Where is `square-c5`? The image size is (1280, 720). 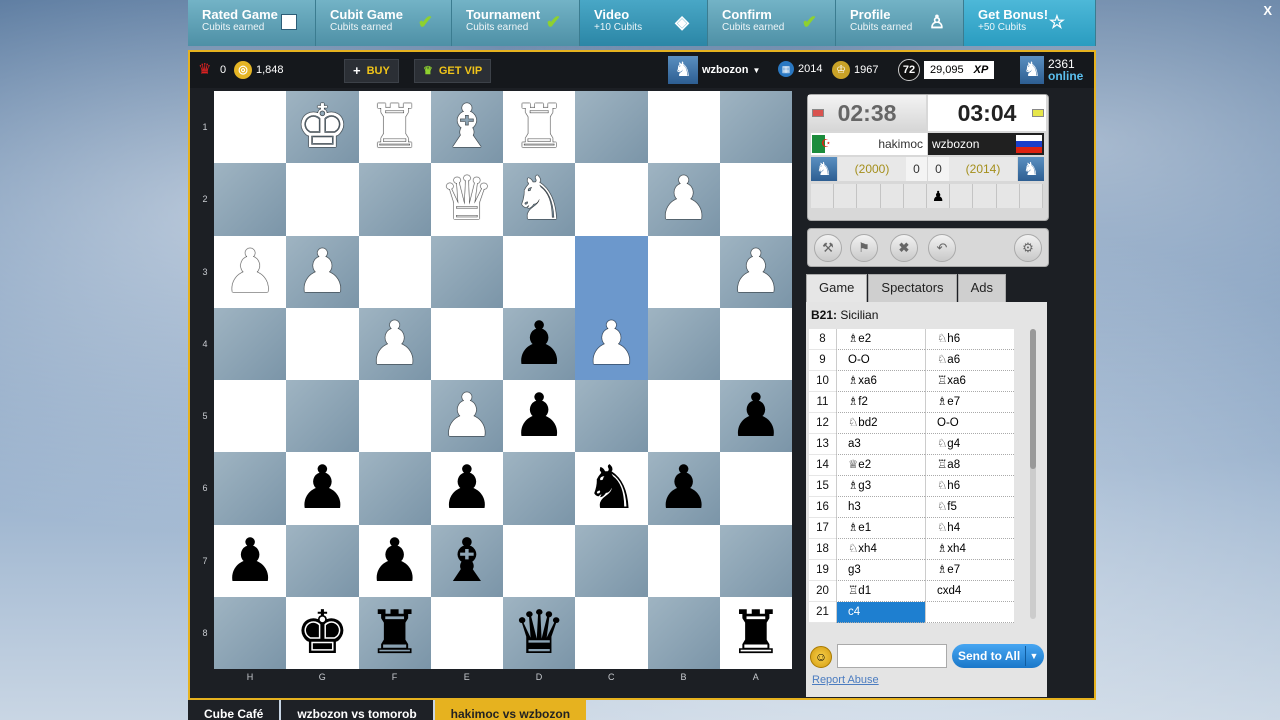
square-c5 is located at coordinates (611, 416).